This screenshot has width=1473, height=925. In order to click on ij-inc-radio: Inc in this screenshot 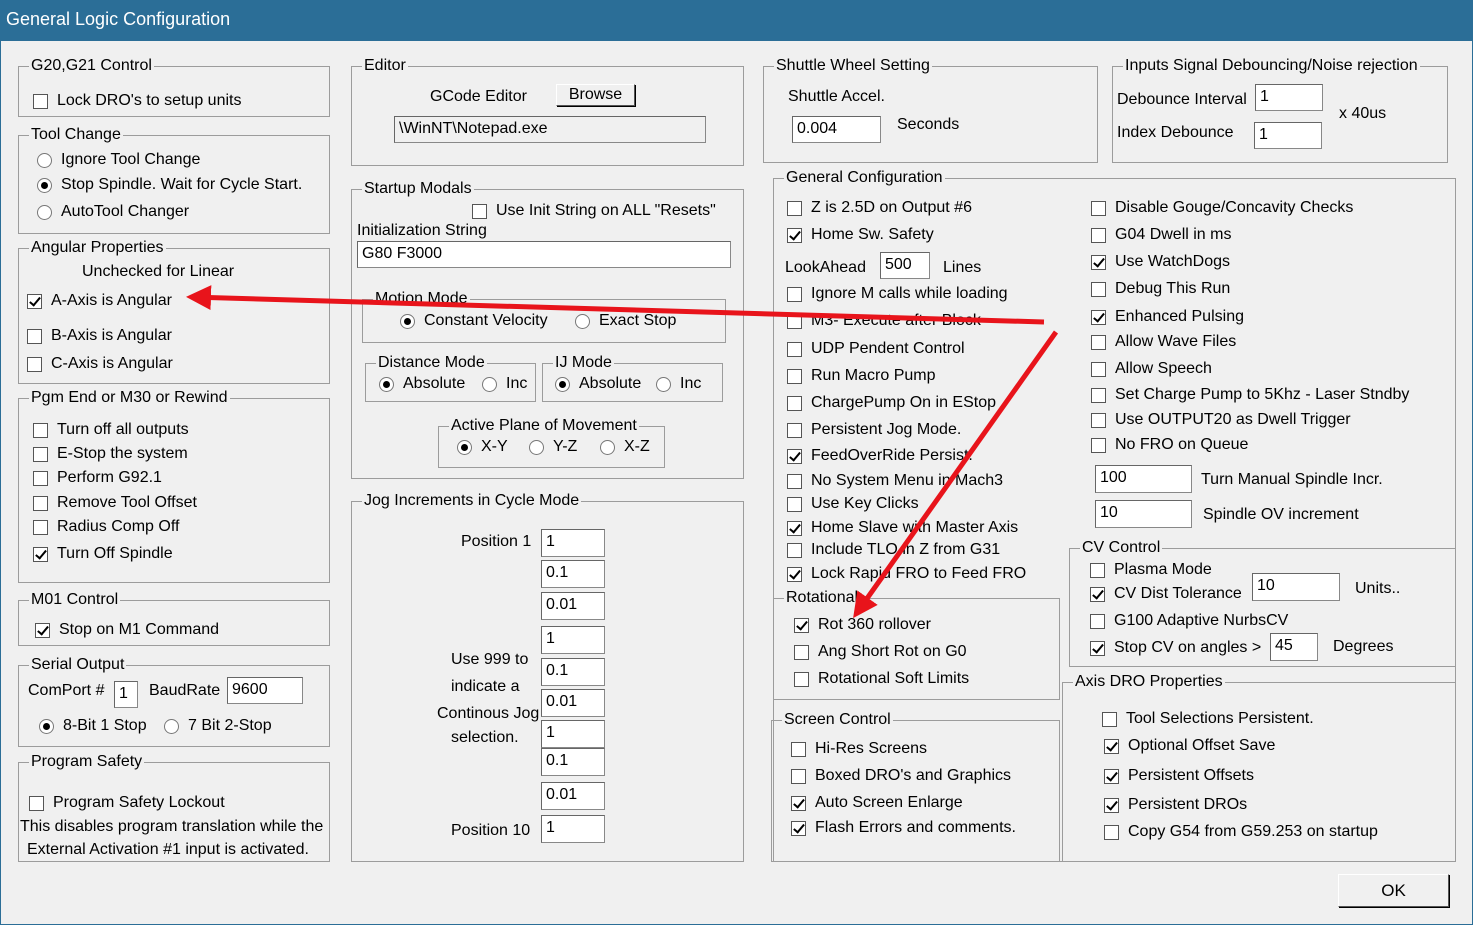, I will do `click(678, 384)`.